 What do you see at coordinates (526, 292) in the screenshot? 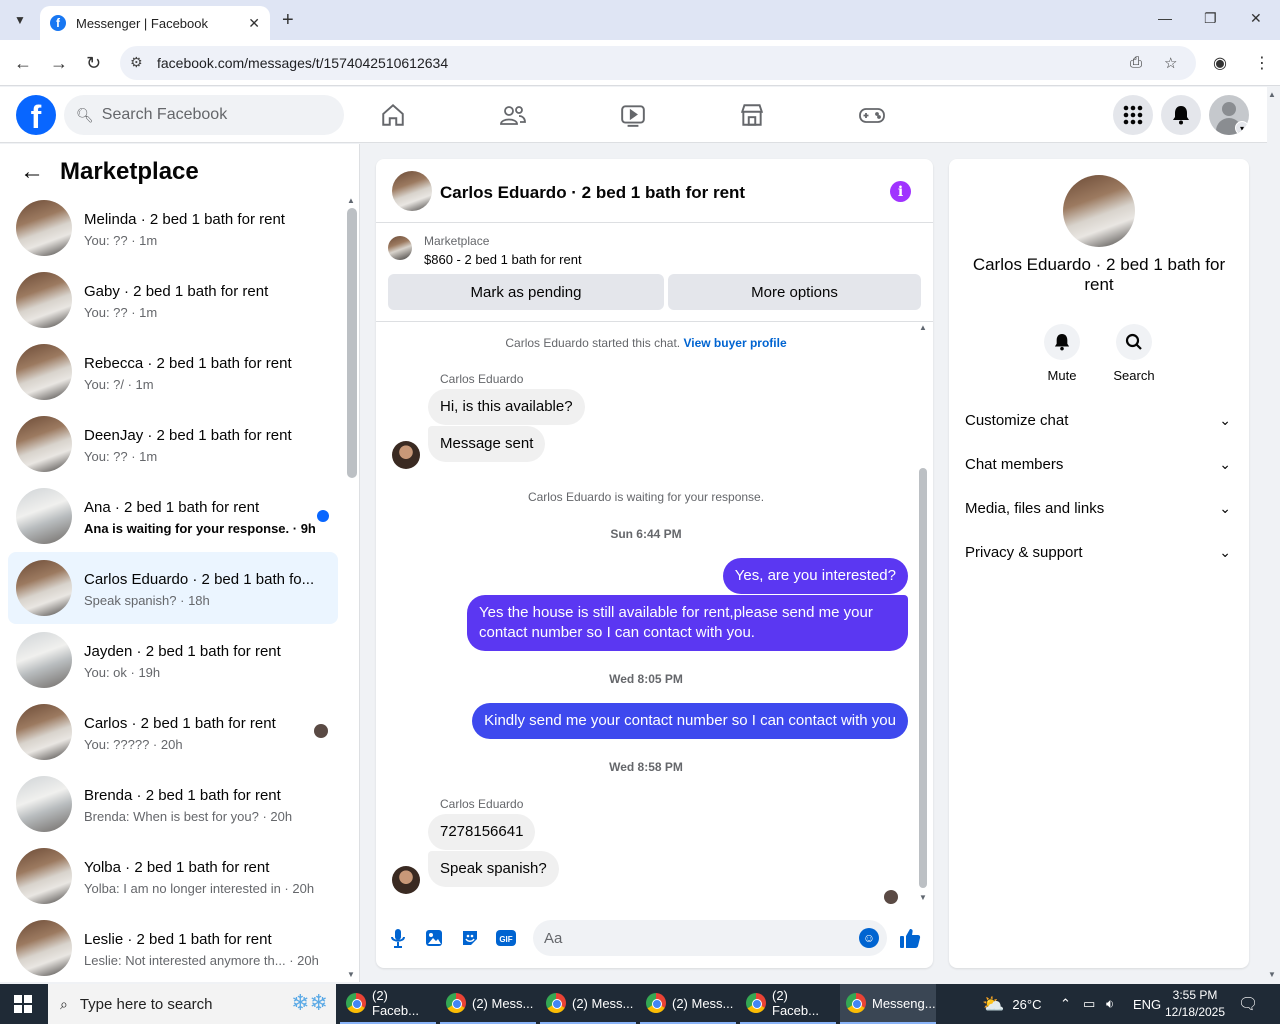
I see `mark-as-pending-button: Mark as pending` at bounding box center [526, 292].